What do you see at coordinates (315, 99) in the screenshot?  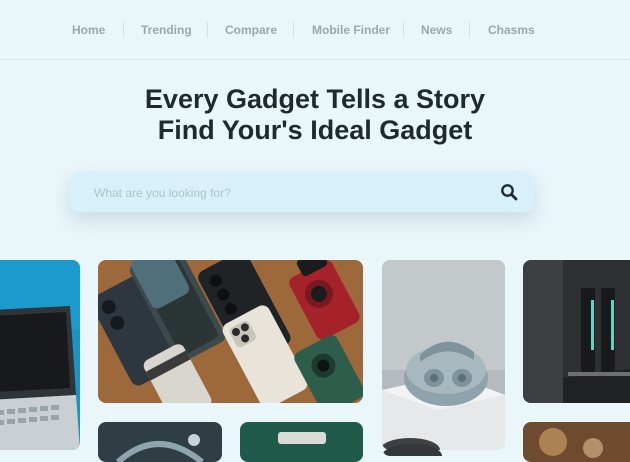 I see `hero-heading-line-1: Every Gadget Tells a Story` at bounding box center [315, 99].